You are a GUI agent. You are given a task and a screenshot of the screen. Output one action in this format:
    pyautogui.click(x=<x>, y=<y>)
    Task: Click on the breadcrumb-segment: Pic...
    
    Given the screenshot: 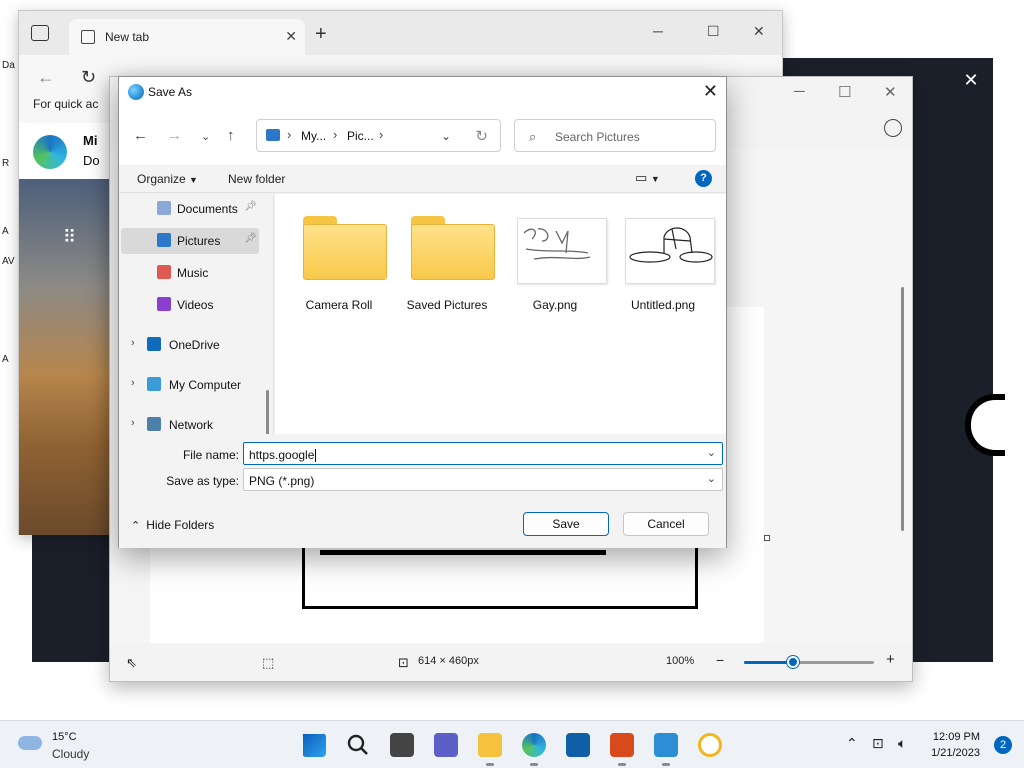 What is the action you would take?
    pyautogui.click(x=360, y=136)
    